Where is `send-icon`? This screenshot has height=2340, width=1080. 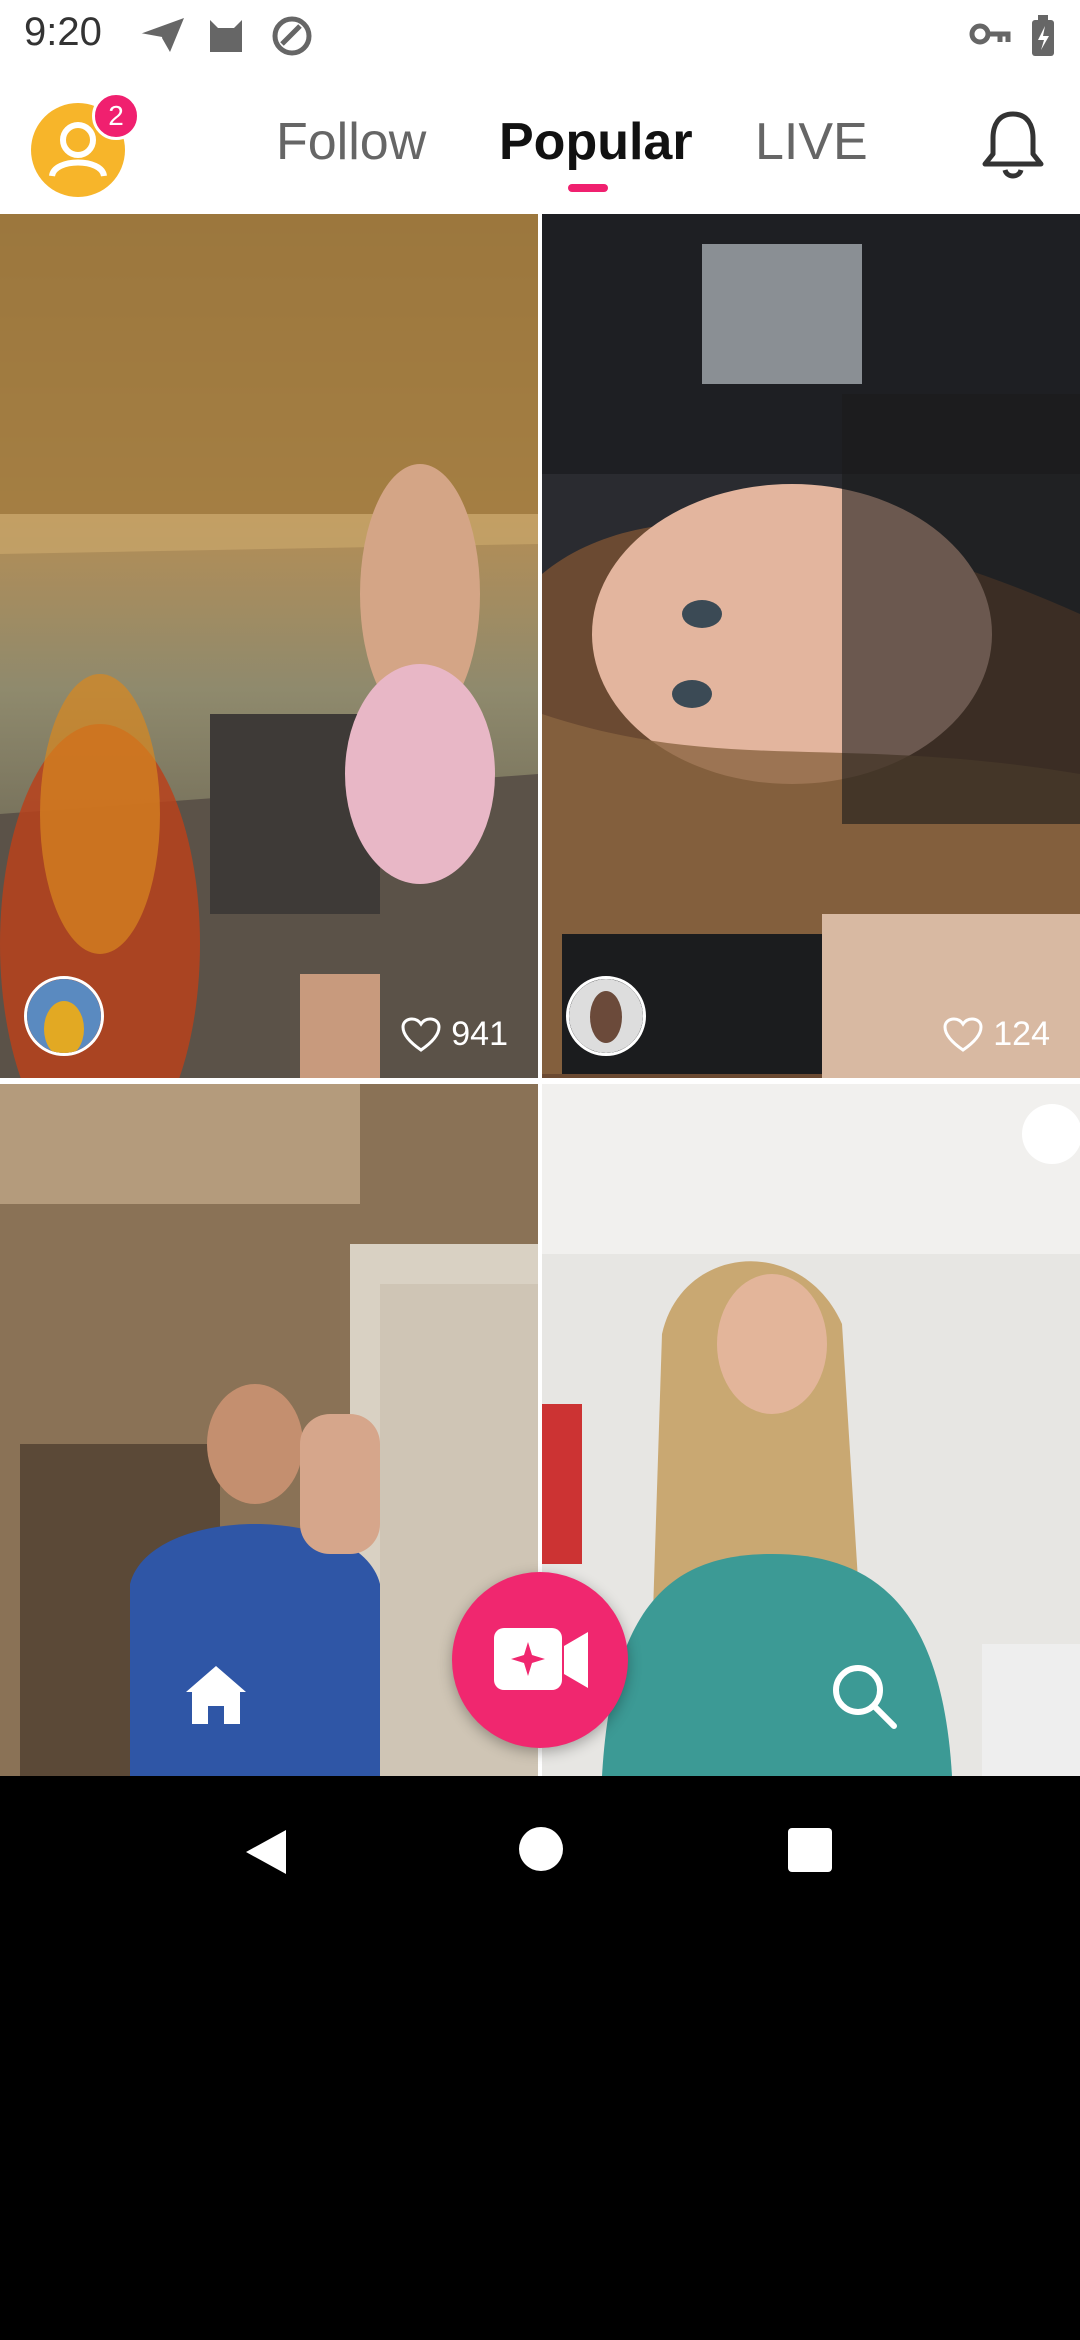 send-icon is located at coordinates (161, 35).